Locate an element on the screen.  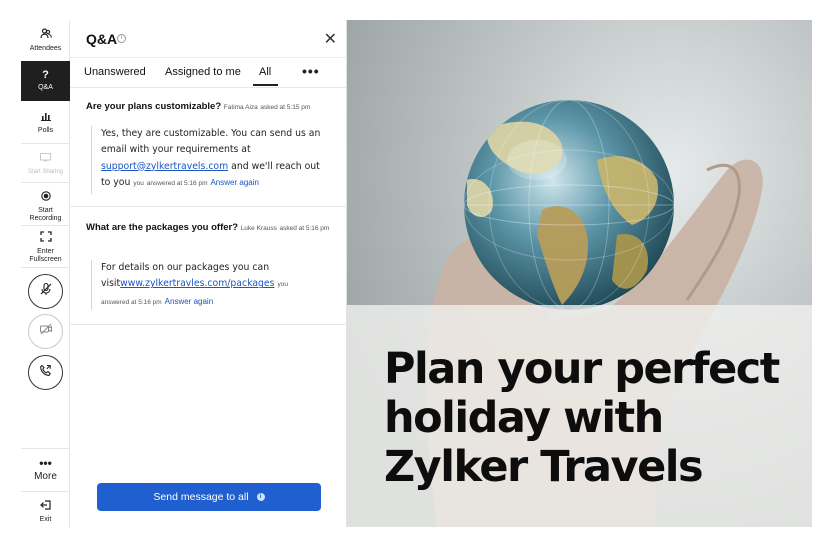
polls-button: Polls is located at coordinates (45, 123).